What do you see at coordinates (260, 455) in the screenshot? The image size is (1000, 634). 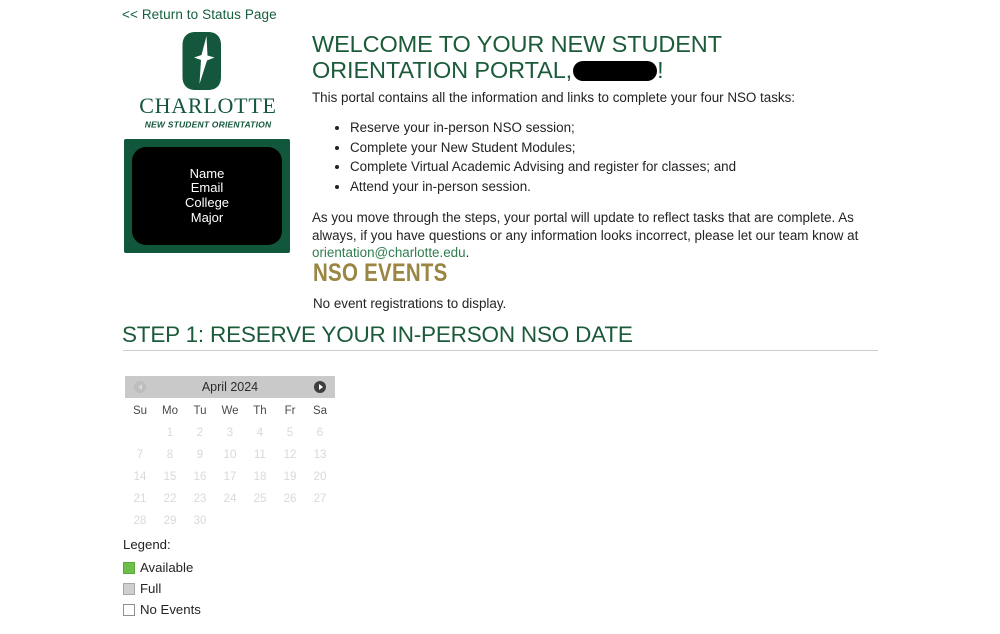 I see `calendar-day: 11` at bounding box center [260, 455].